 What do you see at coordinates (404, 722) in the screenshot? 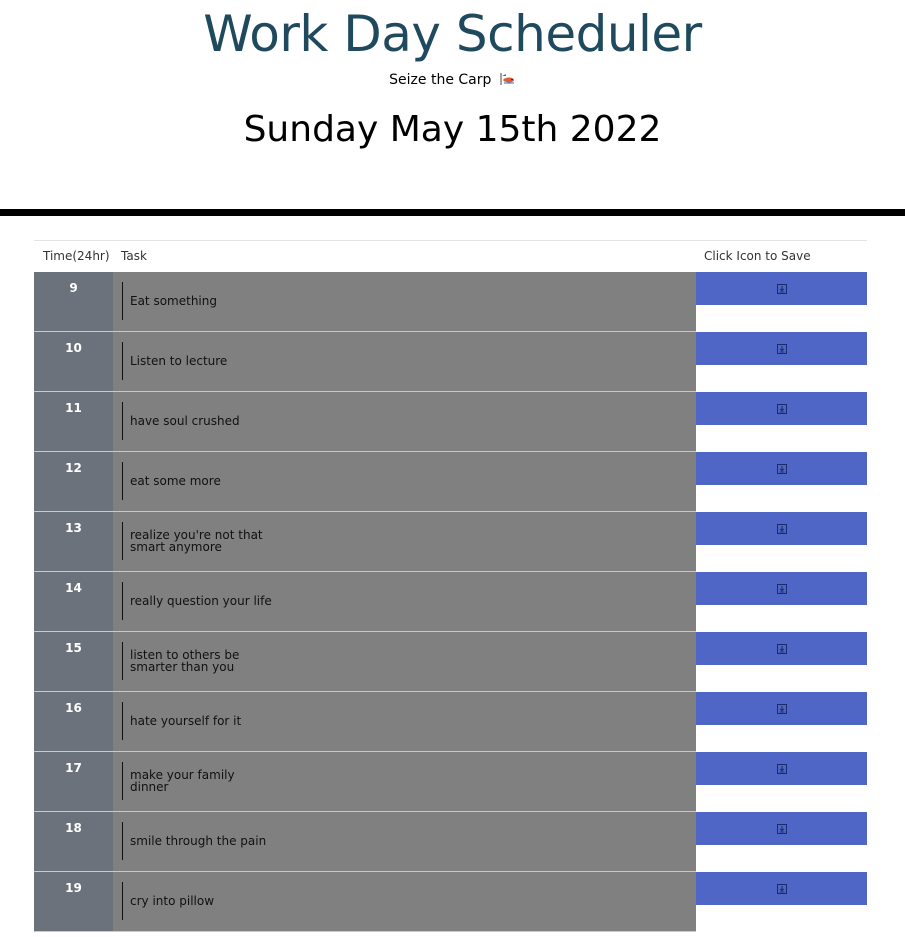
I see `task-cell: hate yourself for it` at bounding box center [404, 722].